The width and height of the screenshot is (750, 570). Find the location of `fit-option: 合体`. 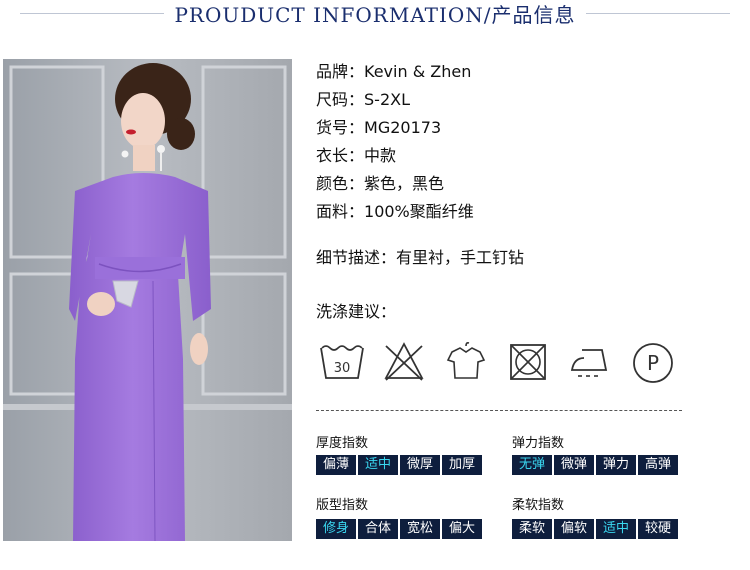

fit-option: 合体 is located at coordinates (378, 529).